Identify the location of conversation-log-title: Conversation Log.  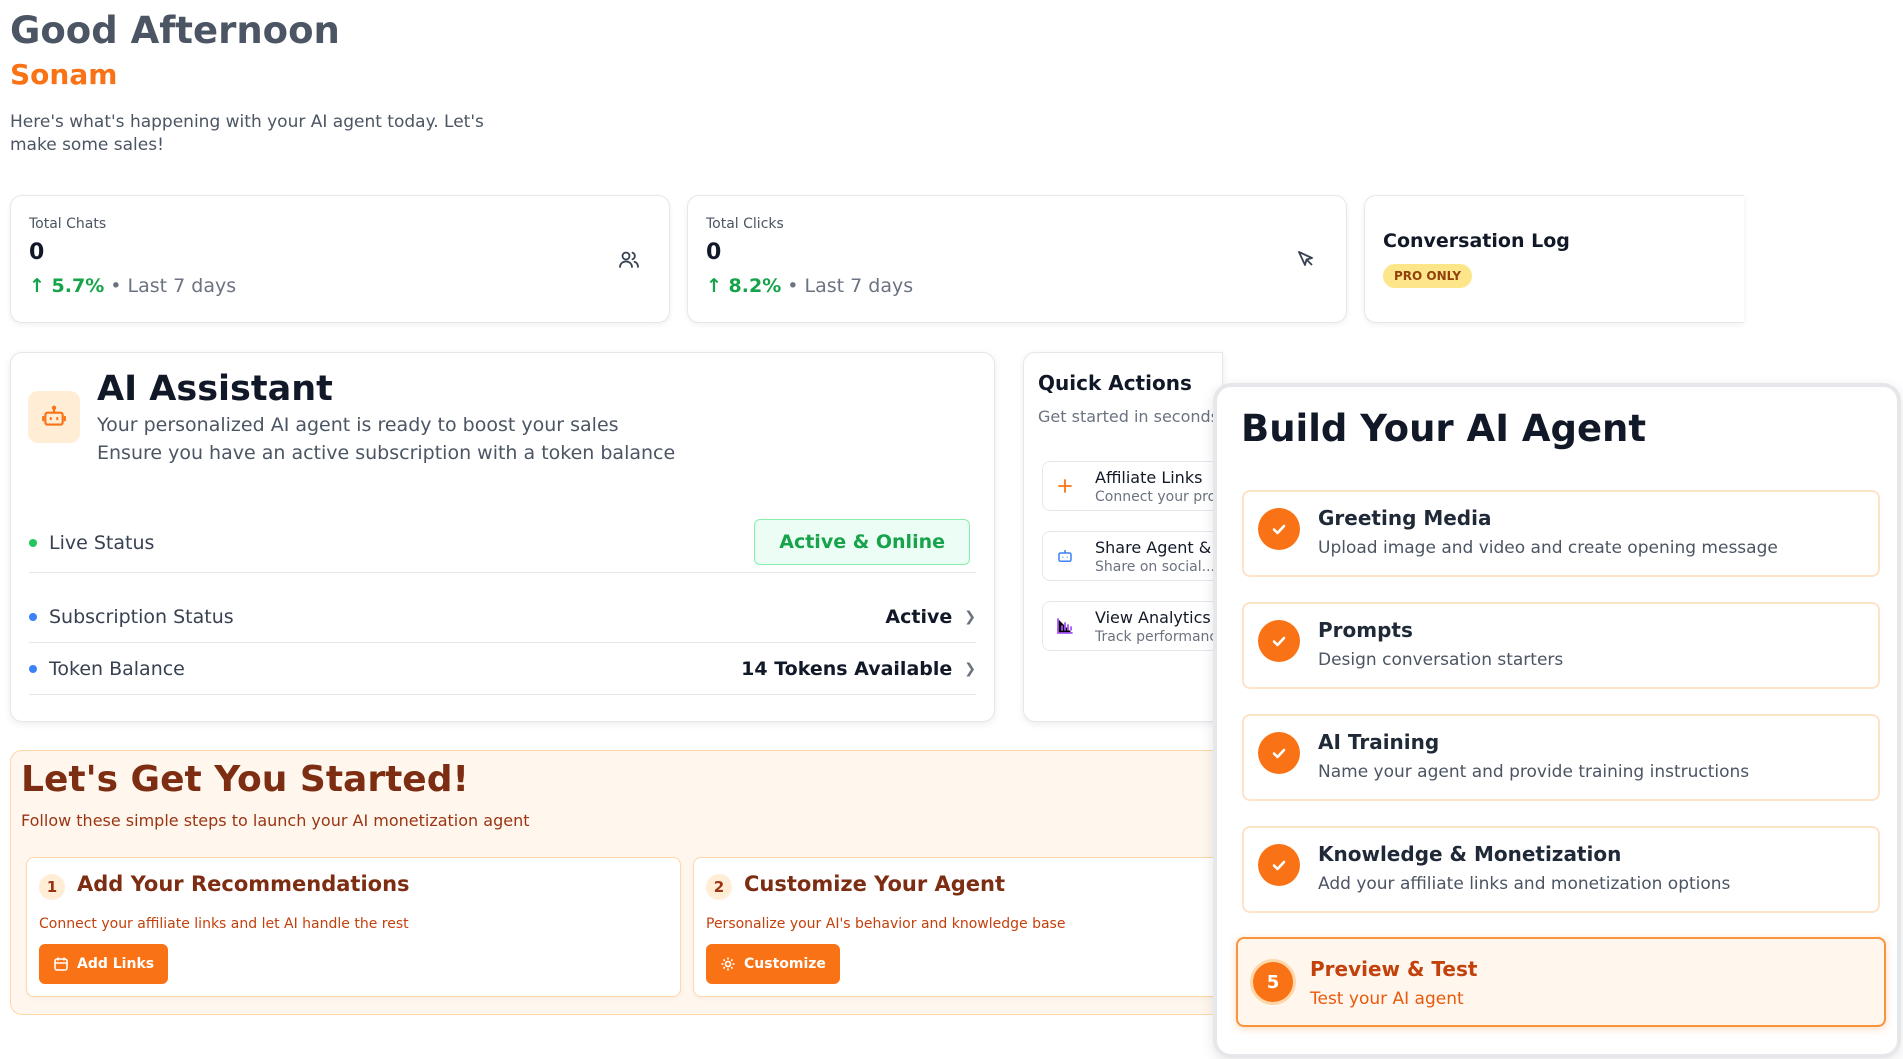
(1476, 241).